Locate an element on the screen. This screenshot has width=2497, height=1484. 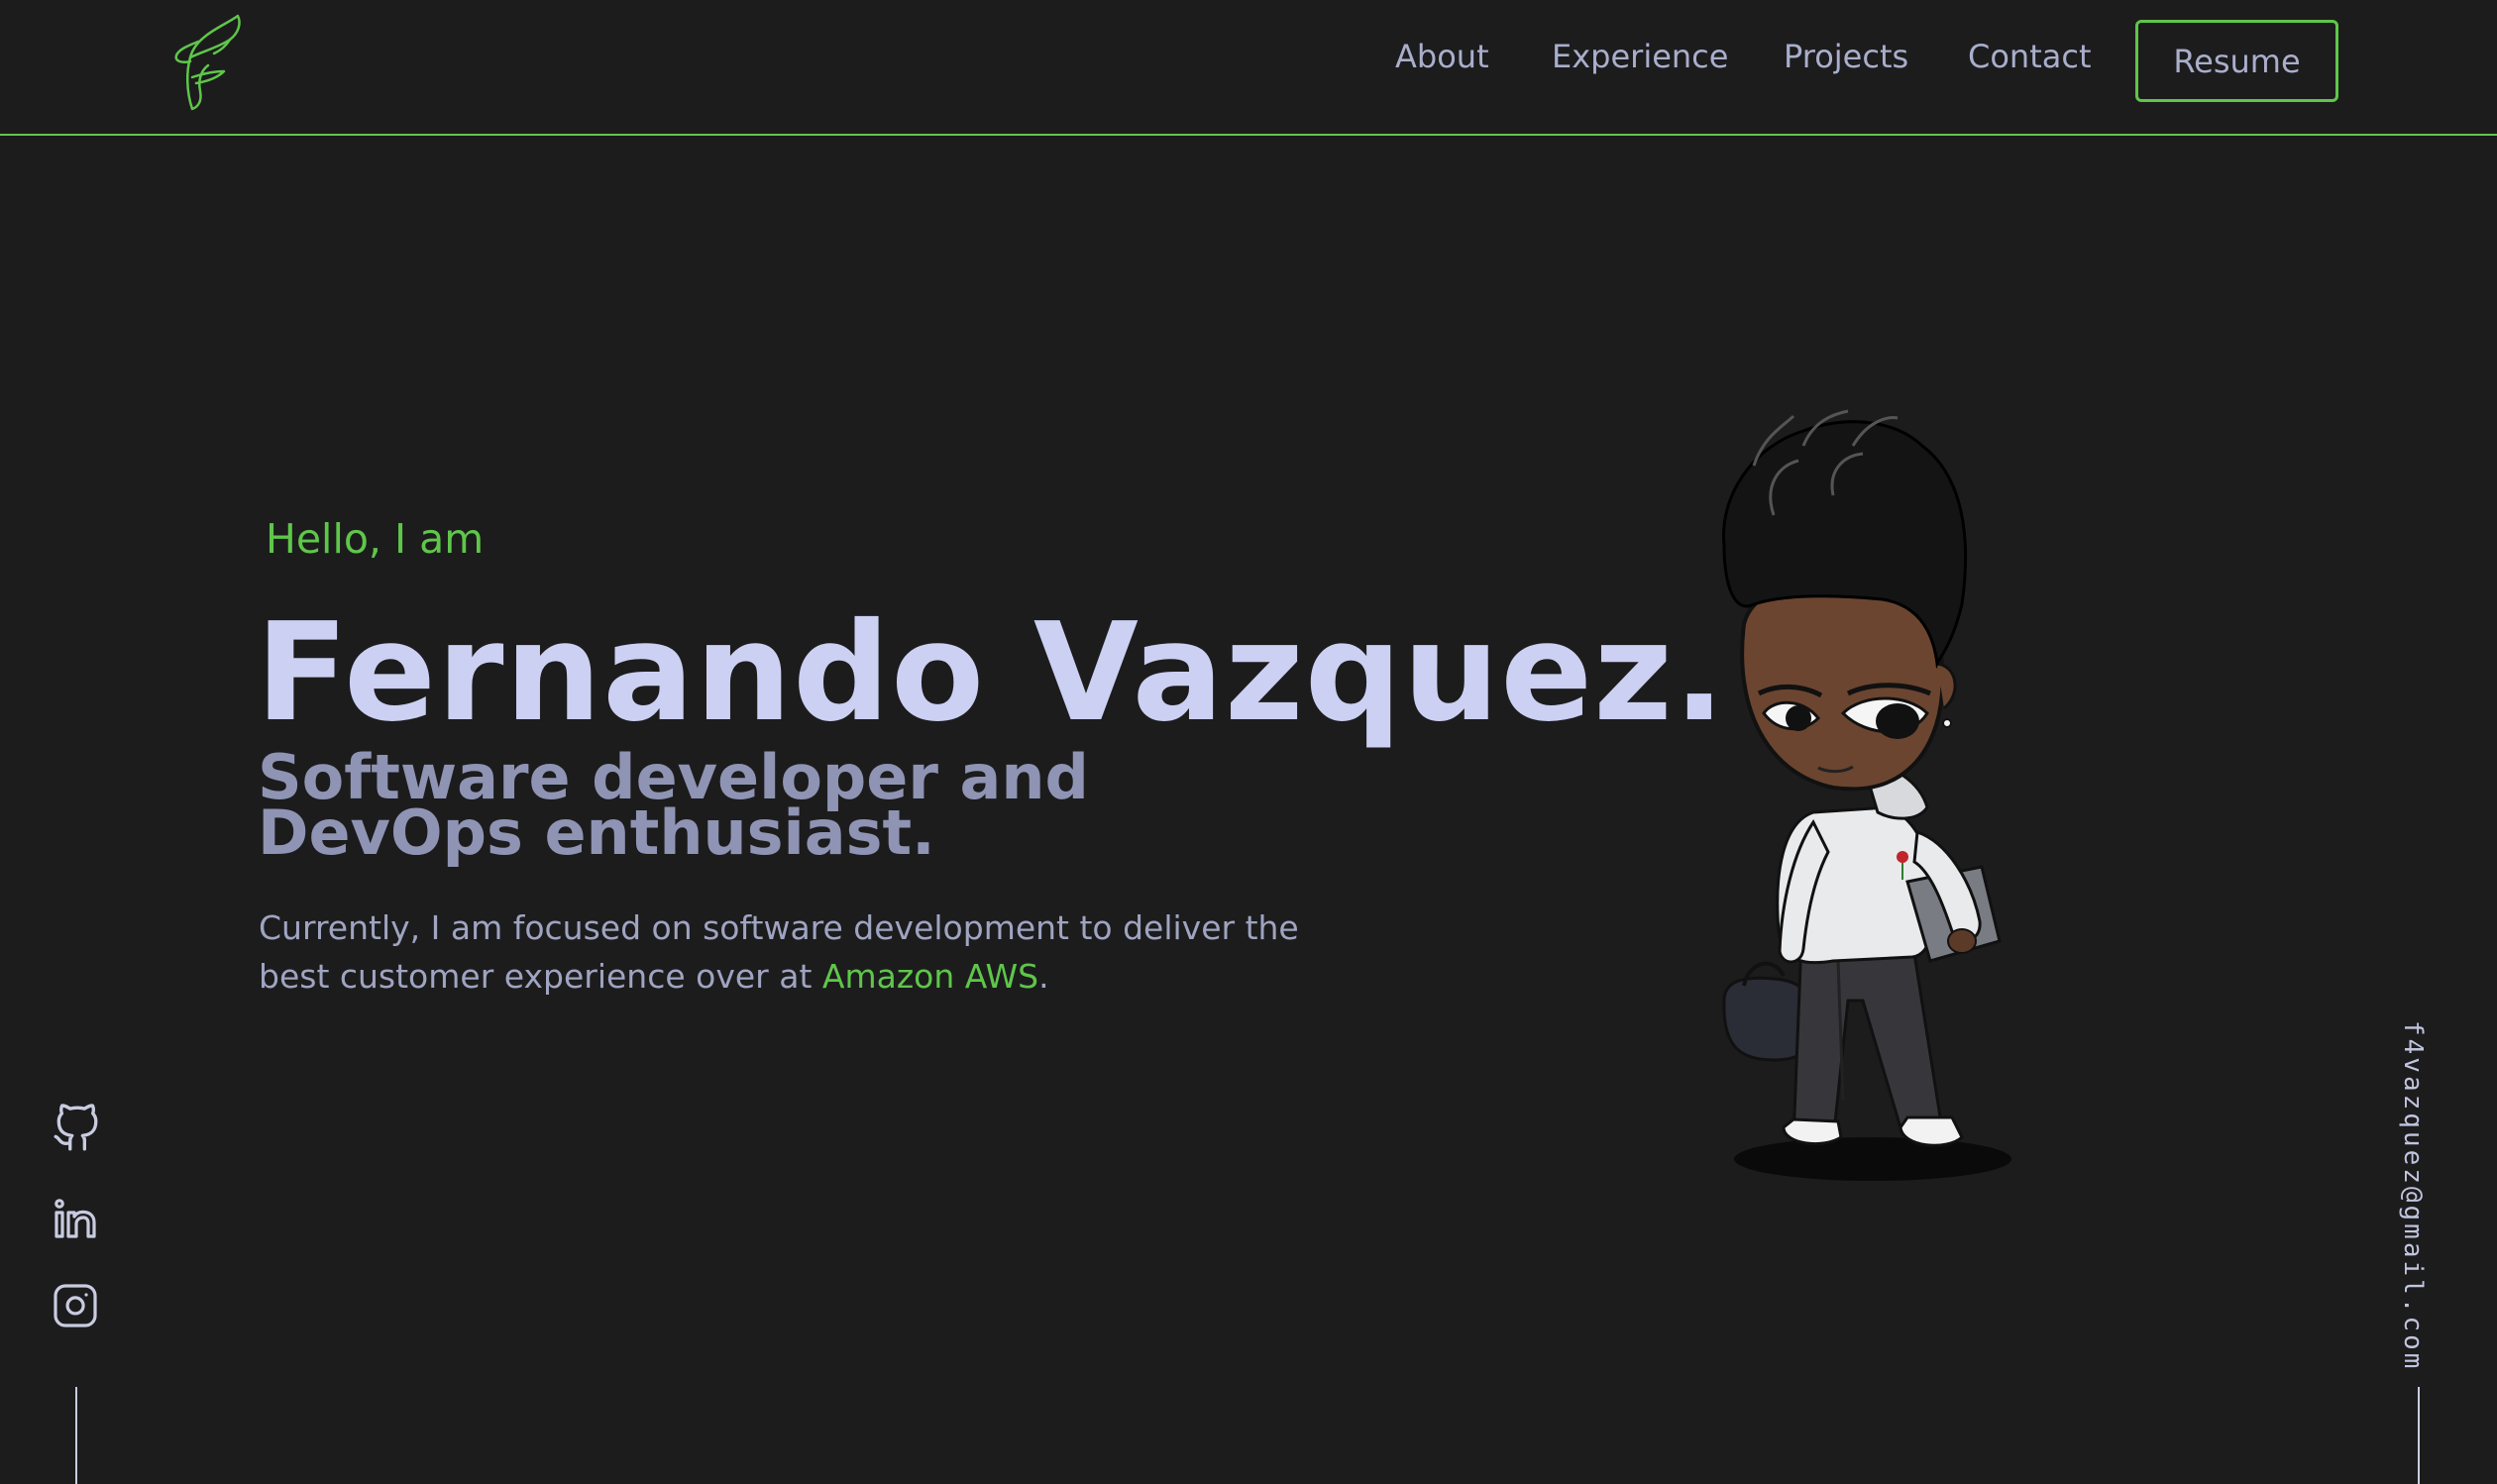
nav-projects: Projects is located at coordinates (1846, 57).